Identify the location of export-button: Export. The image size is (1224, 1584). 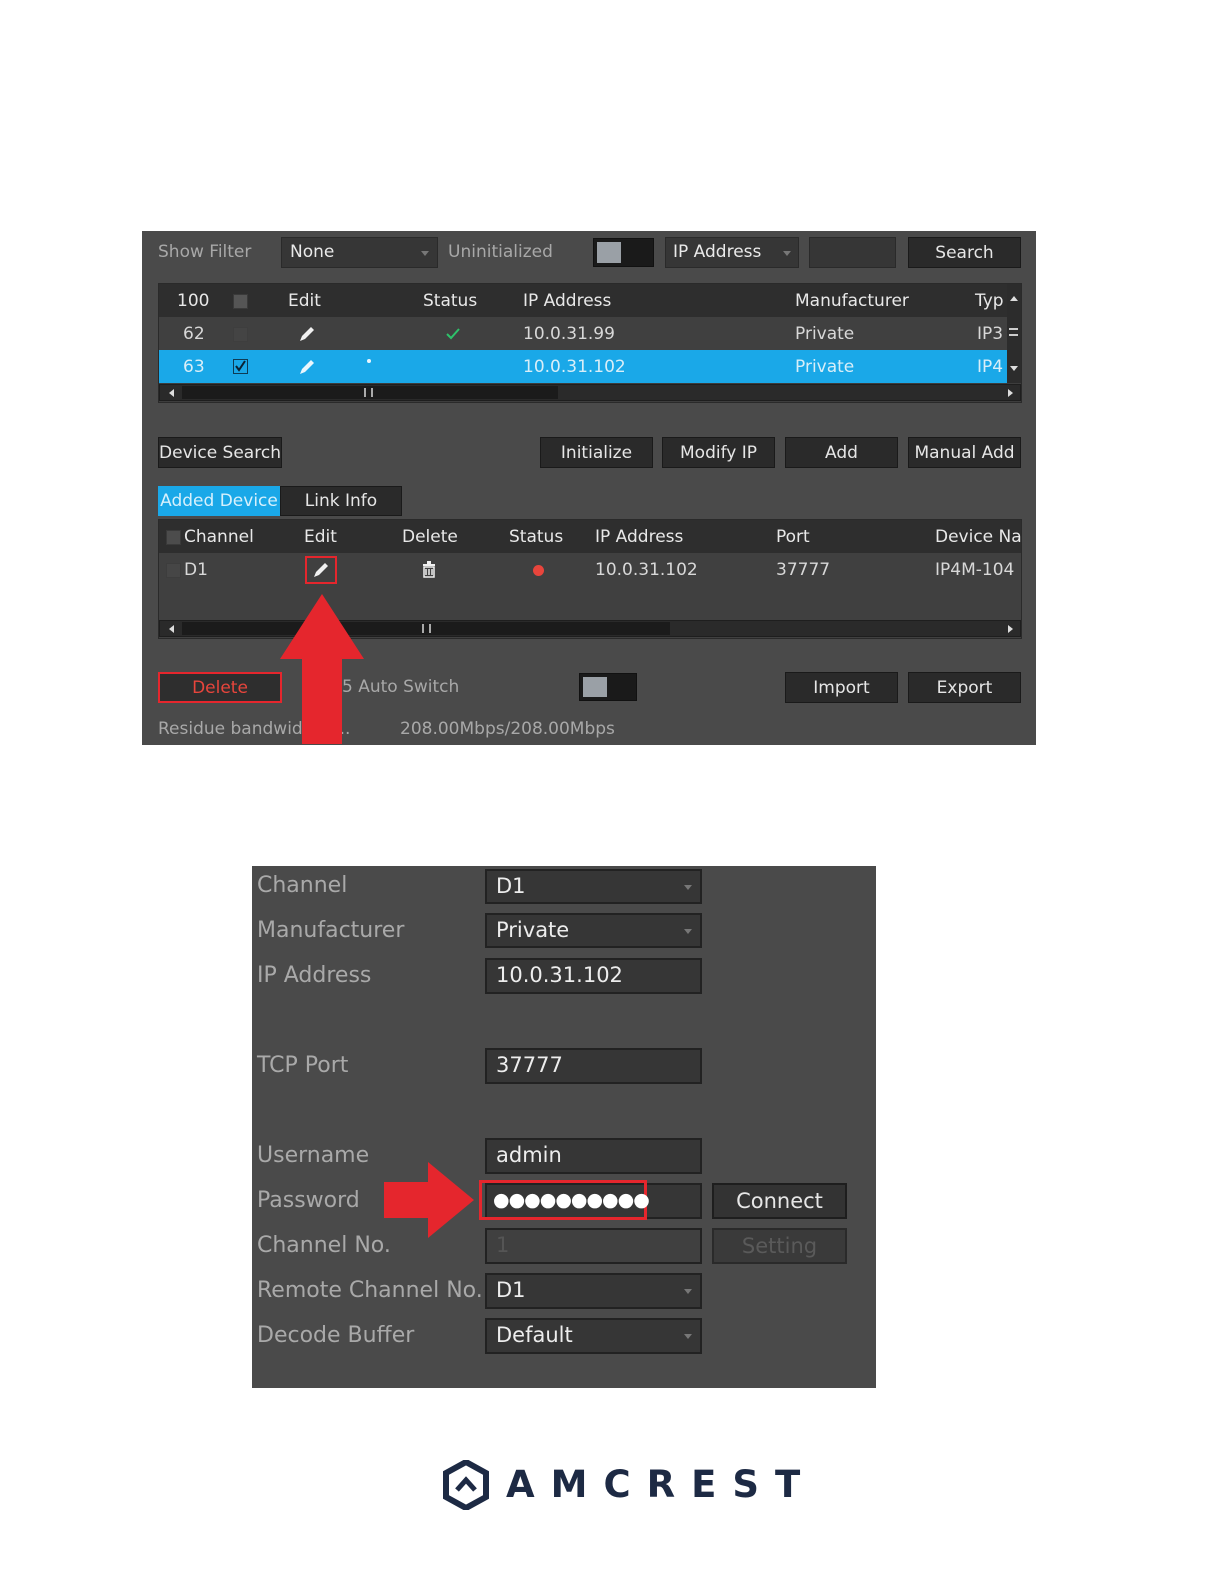
(964, 687).